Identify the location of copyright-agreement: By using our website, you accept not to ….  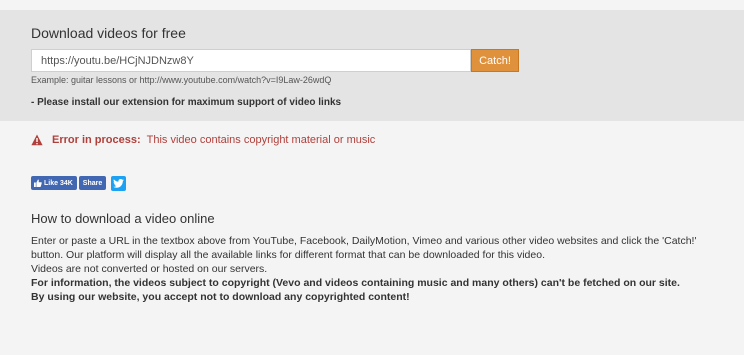
(220, 297).